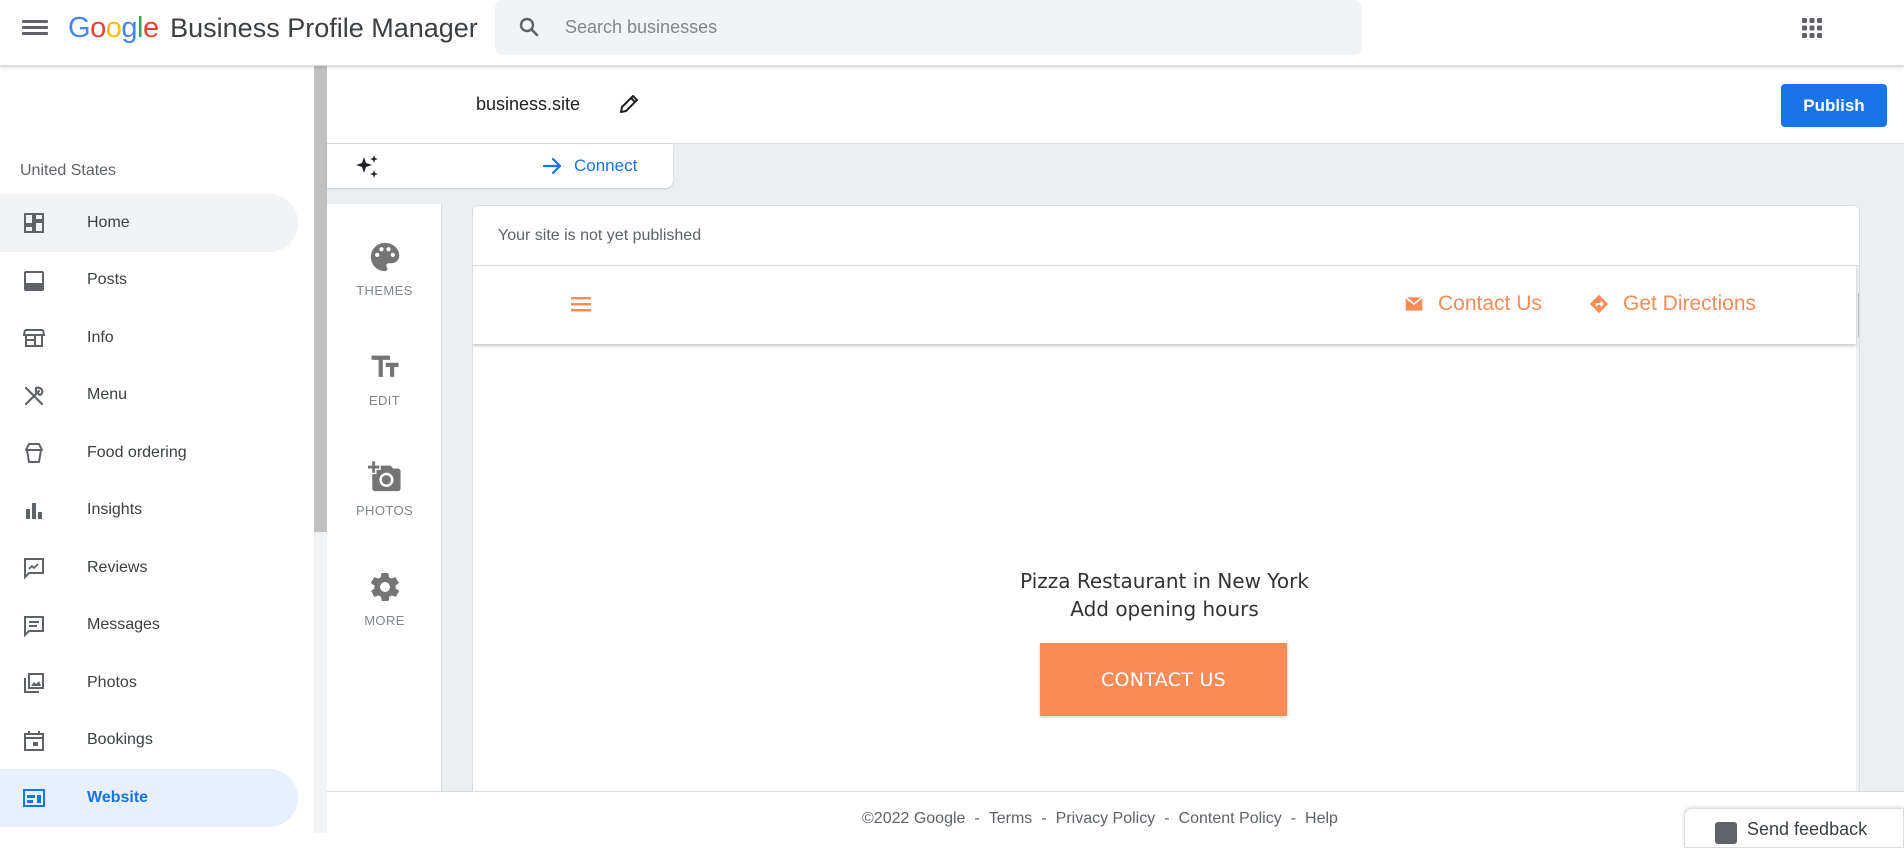  I want to click on sidebar-item-photos: Photos, so click(149, 683).